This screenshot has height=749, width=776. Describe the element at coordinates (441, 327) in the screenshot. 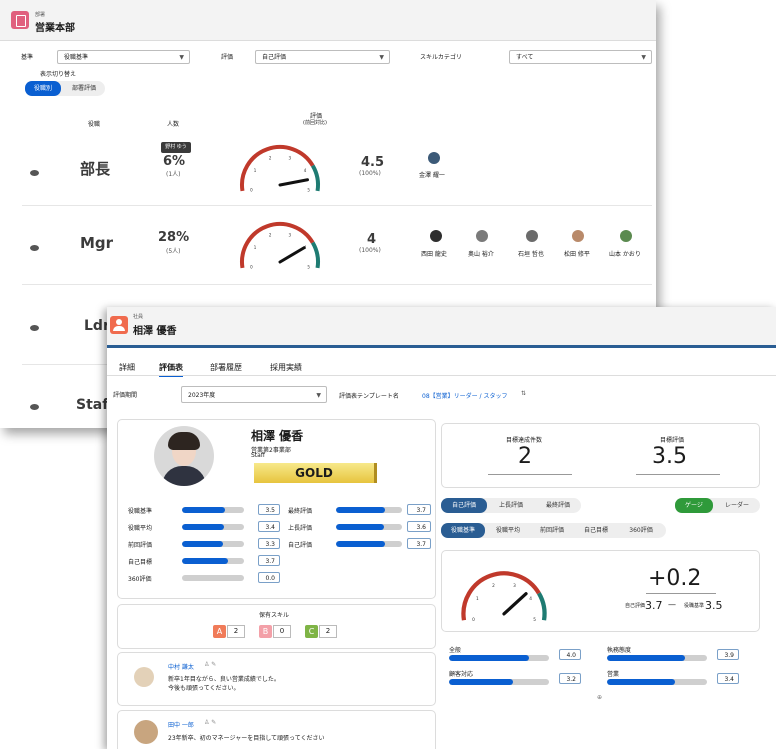

I see `employee-header: 社員 相澤 優香` at that location.